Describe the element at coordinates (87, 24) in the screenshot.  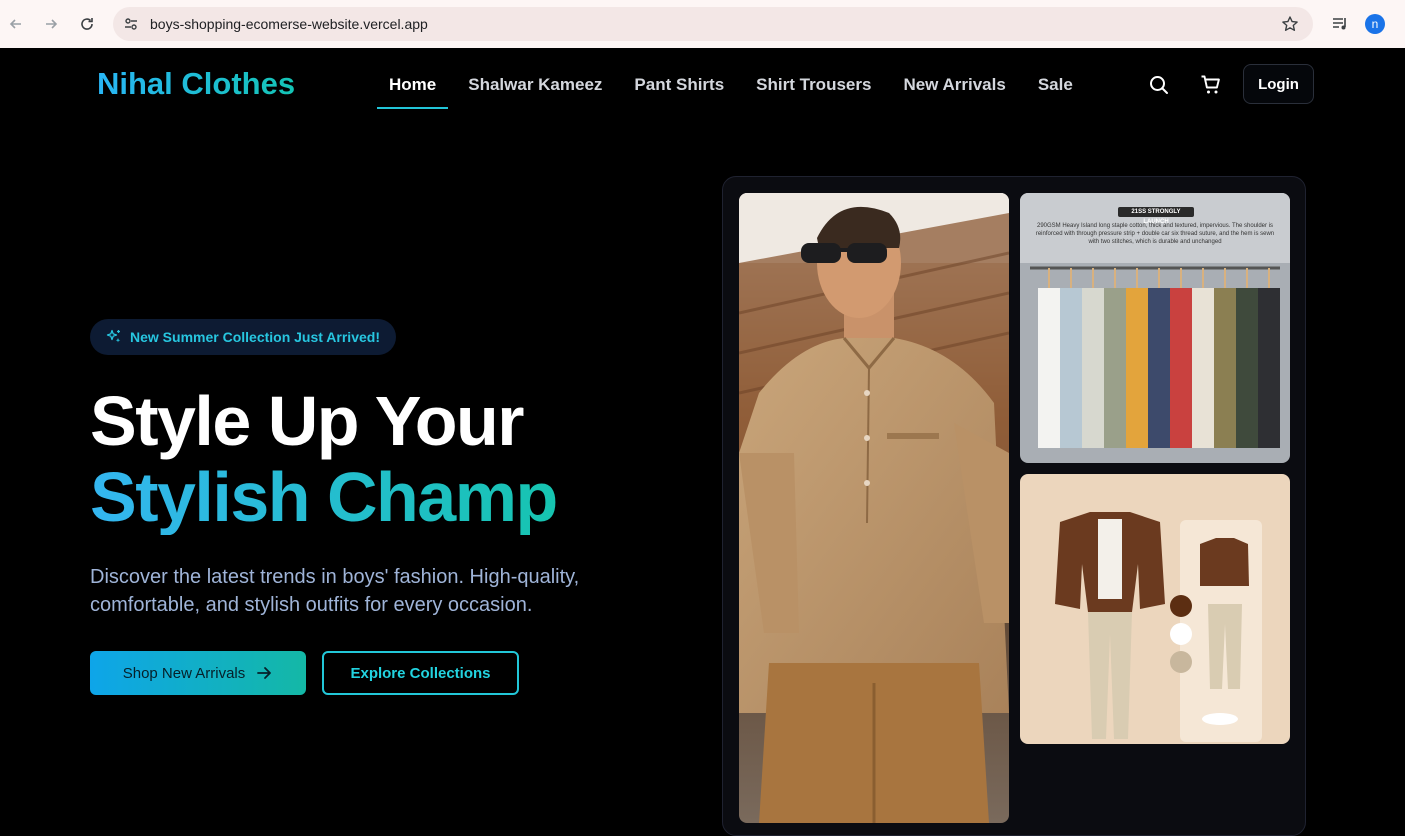
I see `reload-button` at that location.